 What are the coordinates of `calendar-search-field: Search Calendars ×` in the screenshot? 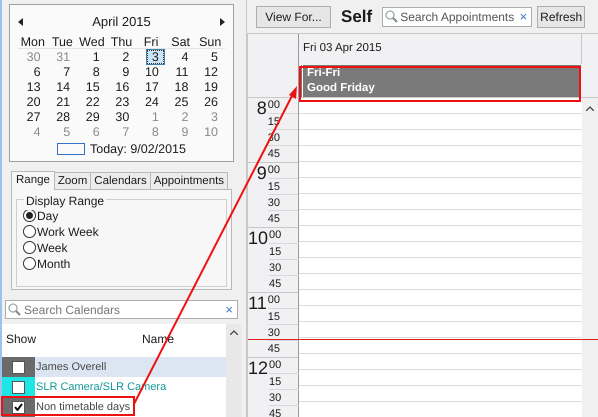 It's located at (121, 309).